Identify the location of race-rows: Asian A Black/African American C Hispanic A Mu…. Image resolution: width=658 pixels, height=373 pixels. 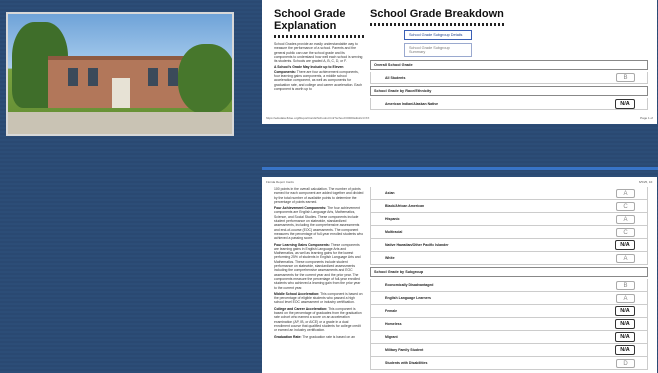
(509, 226).